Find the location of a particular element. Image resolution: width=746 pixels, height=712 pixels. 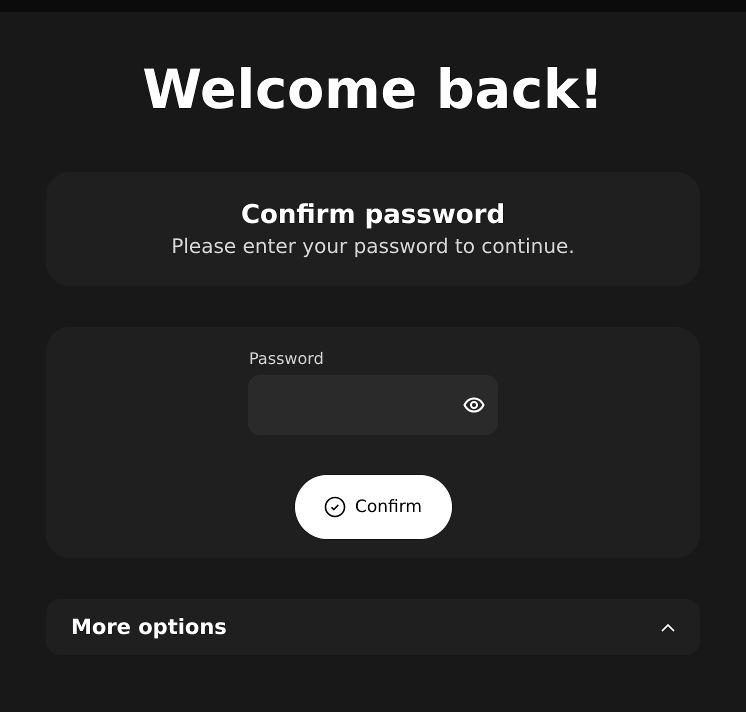

more-options-header: More options is located at coordinates (373, 627).